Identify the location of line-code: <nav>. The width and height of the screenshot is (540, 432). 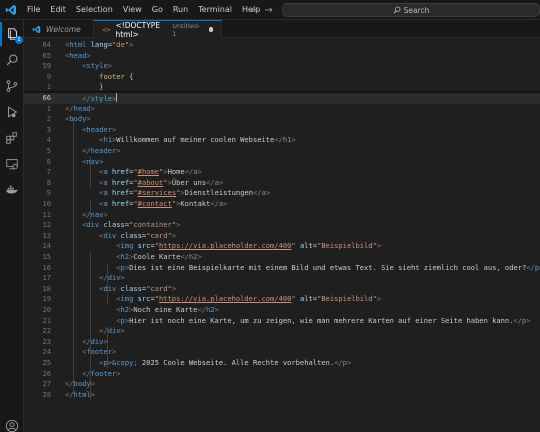
(93, 161).